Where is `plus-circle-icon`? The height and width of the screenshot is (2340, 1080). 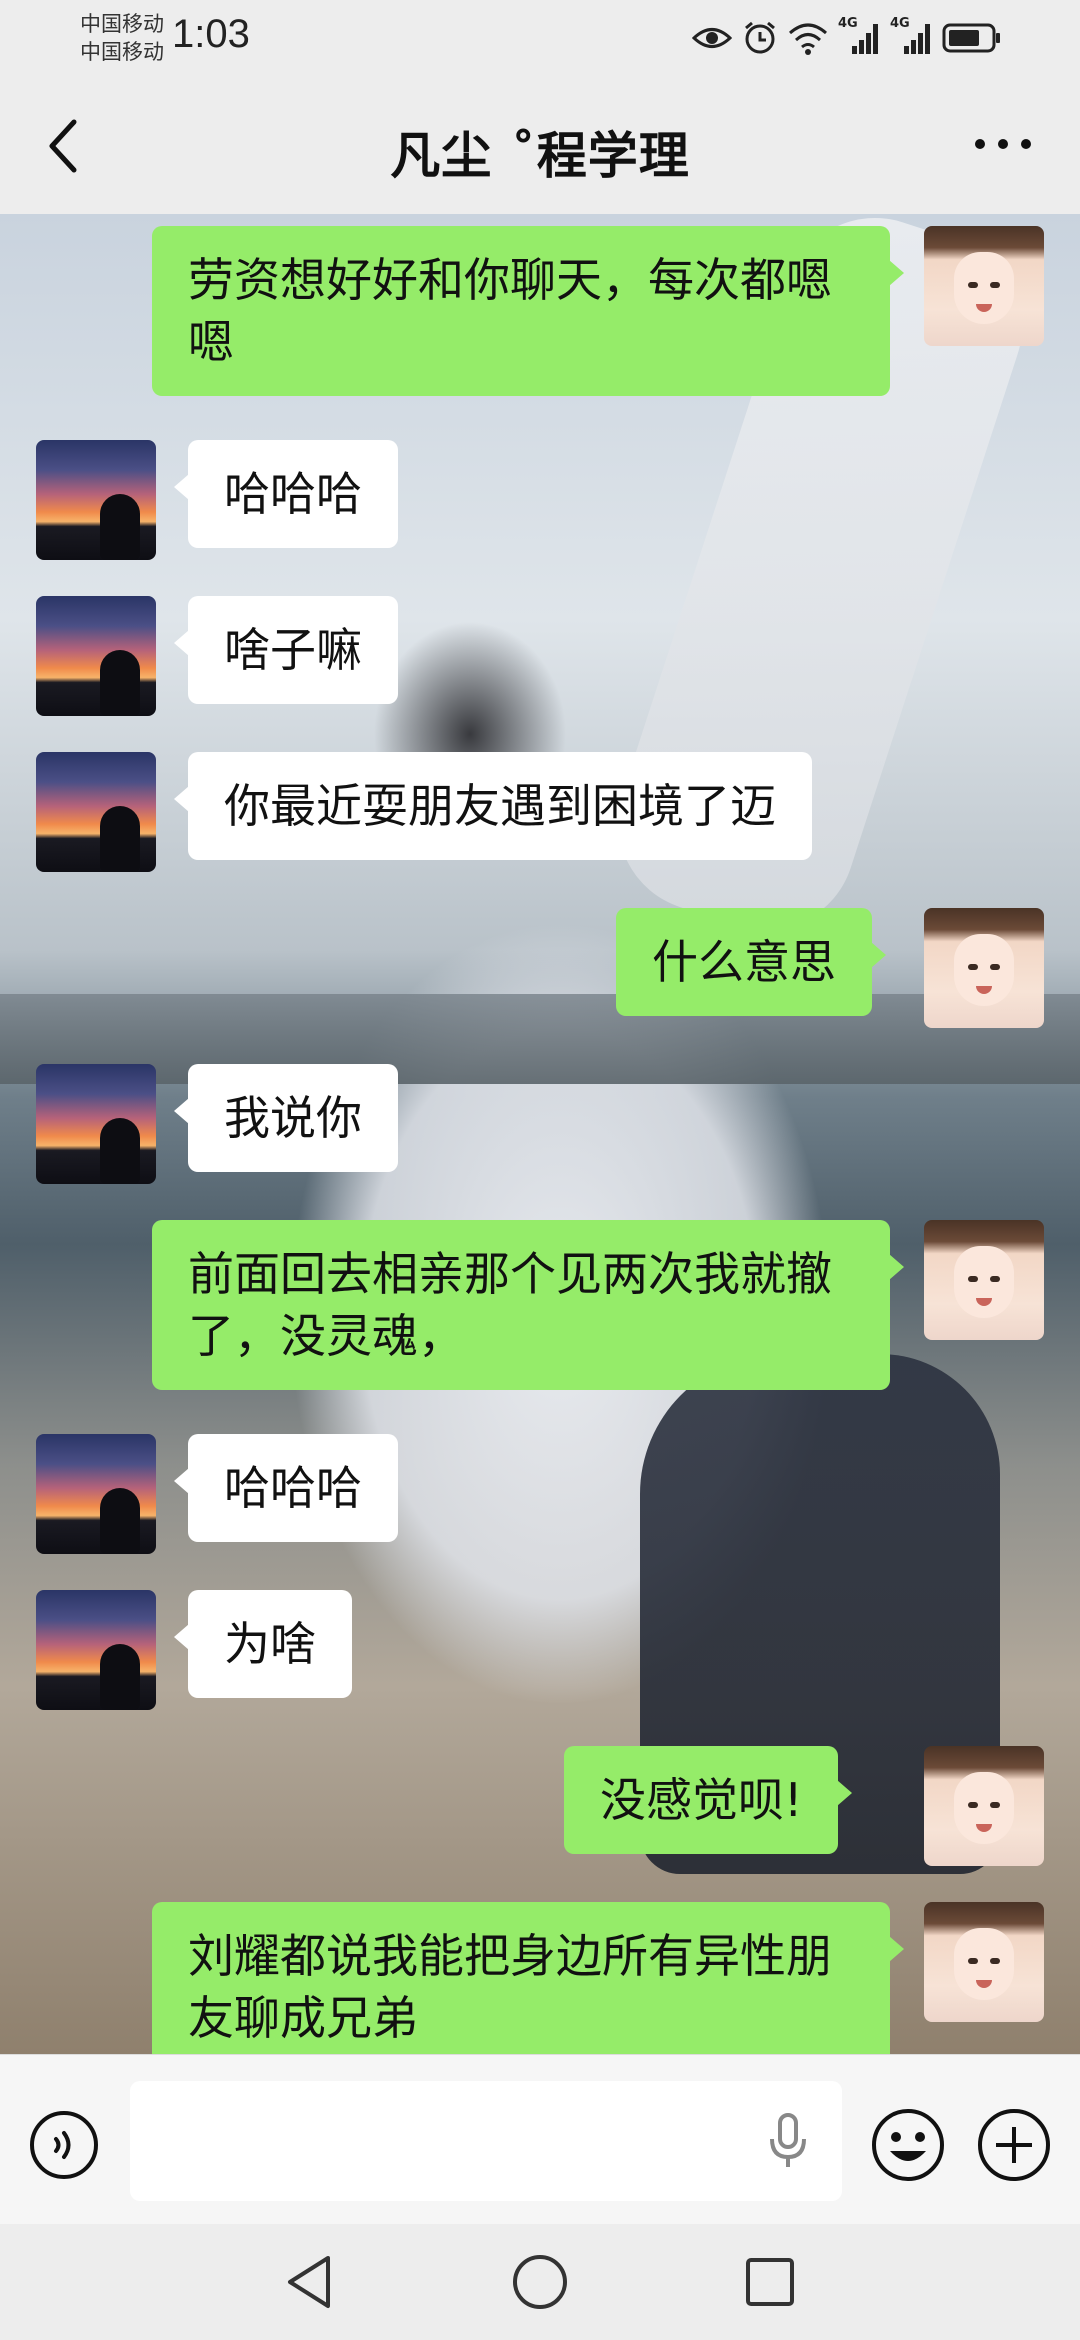 plus-circle-icon is located at coordinates (1014, 2145).